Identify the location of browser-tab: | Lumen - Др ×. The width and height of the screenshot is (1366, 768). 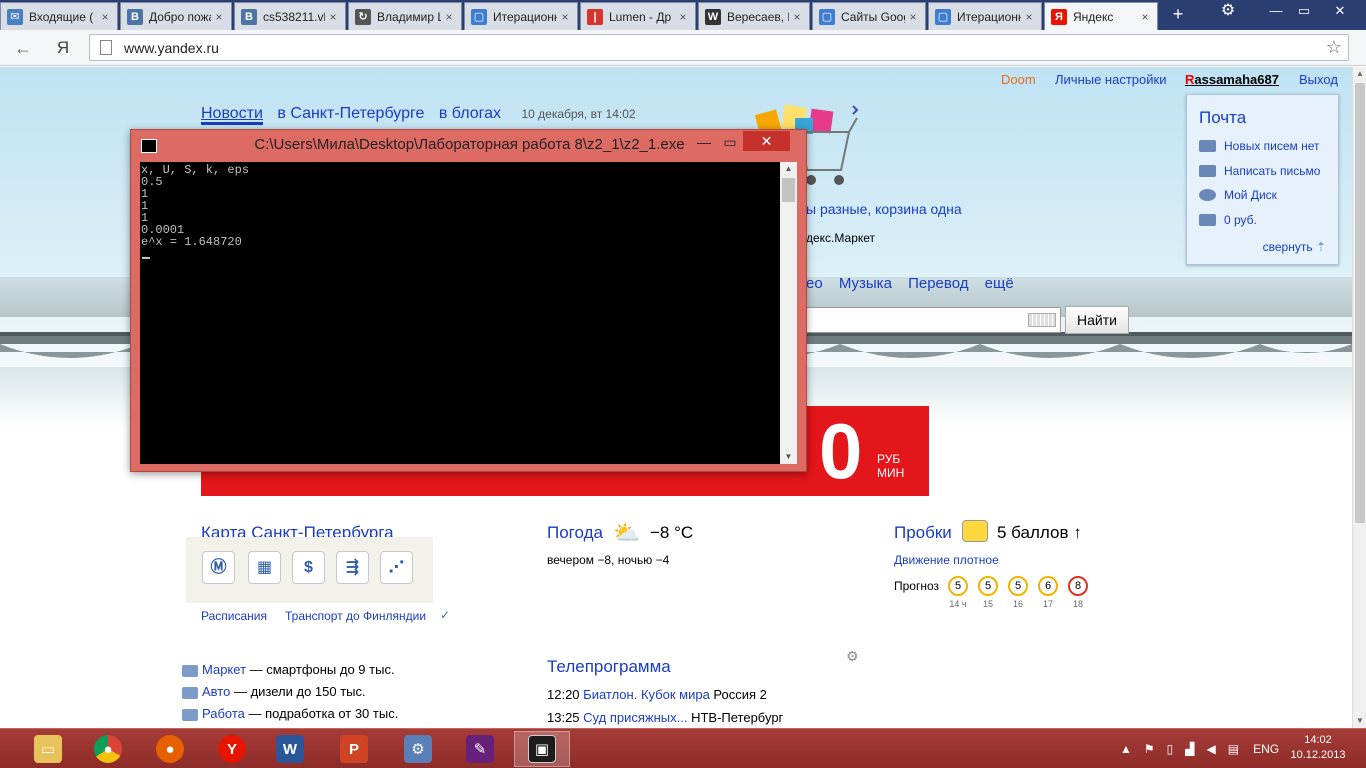
(638, 16).